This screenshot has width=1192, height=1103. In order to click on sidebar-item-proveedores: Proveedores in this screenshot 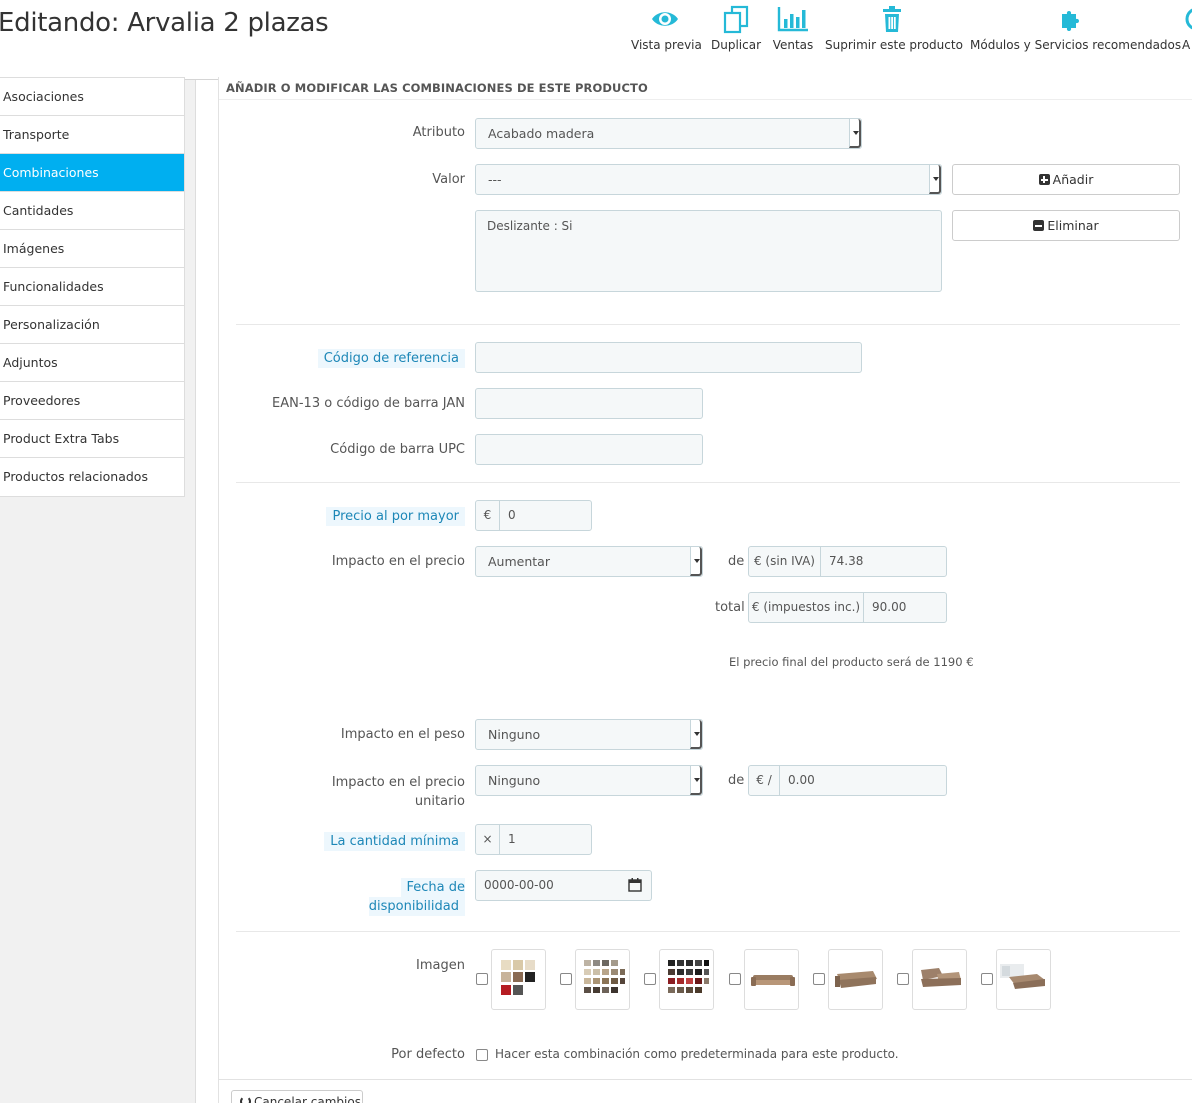, I will do `click(92, 401)`.